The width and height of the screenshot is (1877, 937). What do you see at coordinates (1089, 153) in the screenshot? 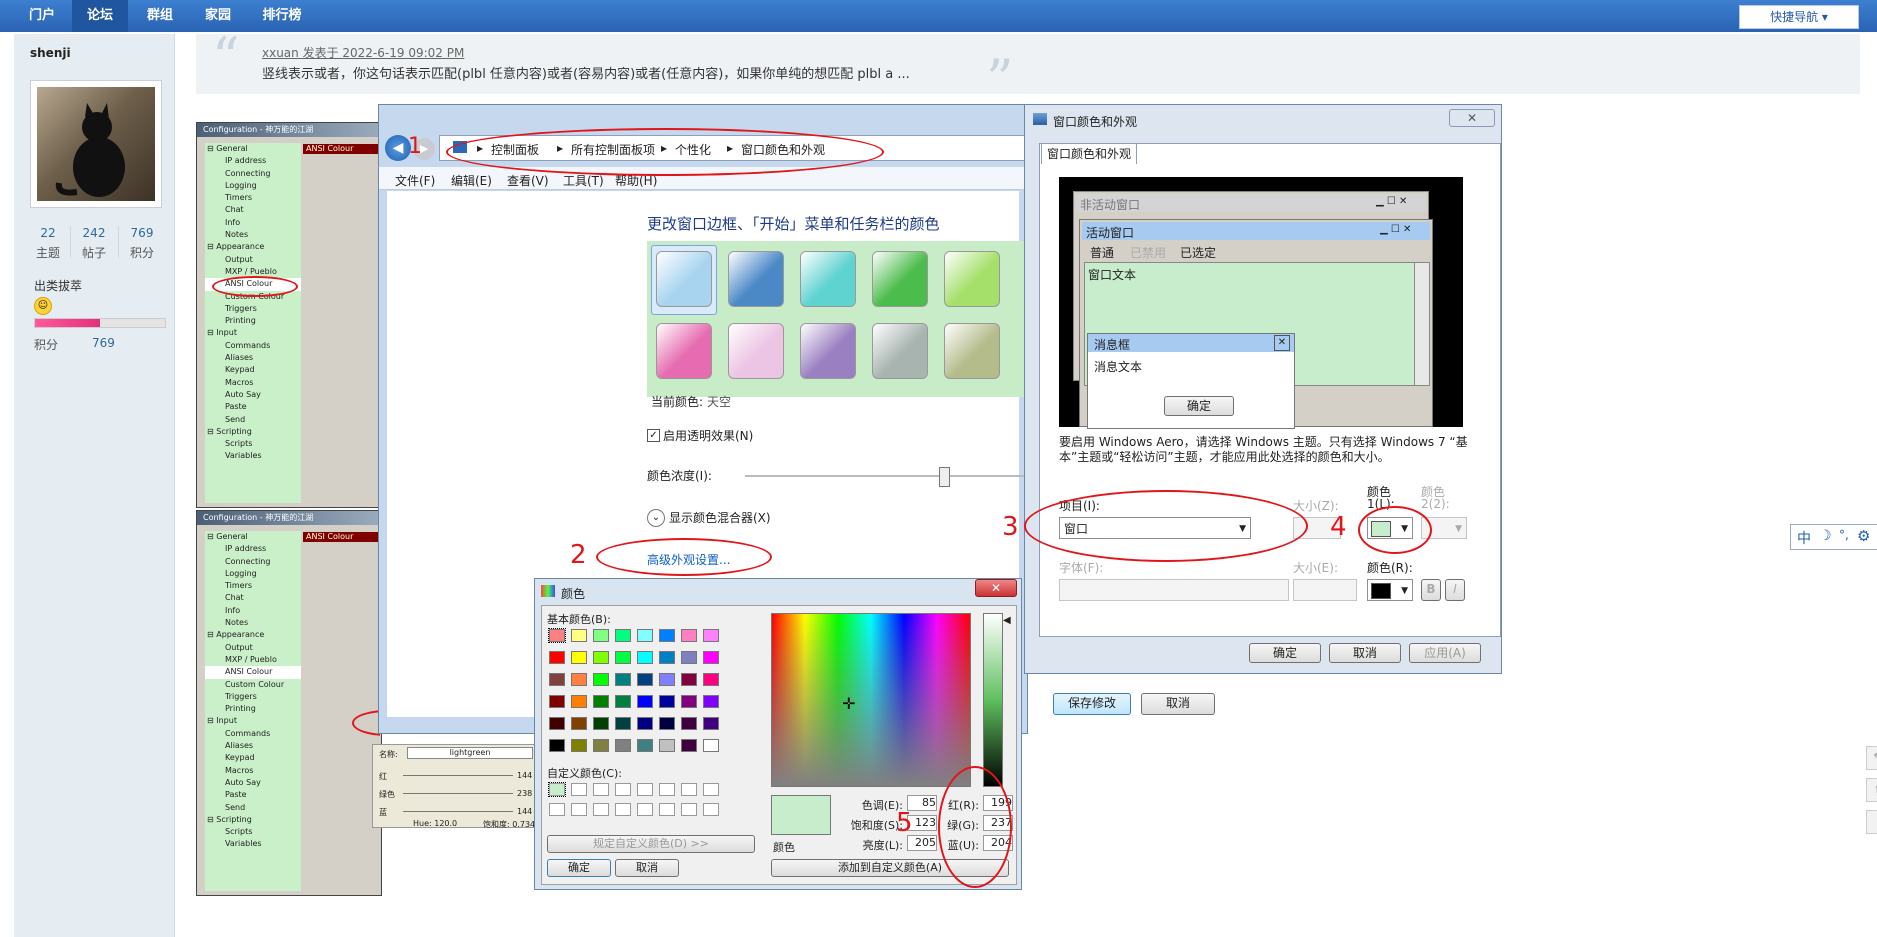
I see `tab-window-color: 窗口颜色和外观` at bounding box center [1089, 153].